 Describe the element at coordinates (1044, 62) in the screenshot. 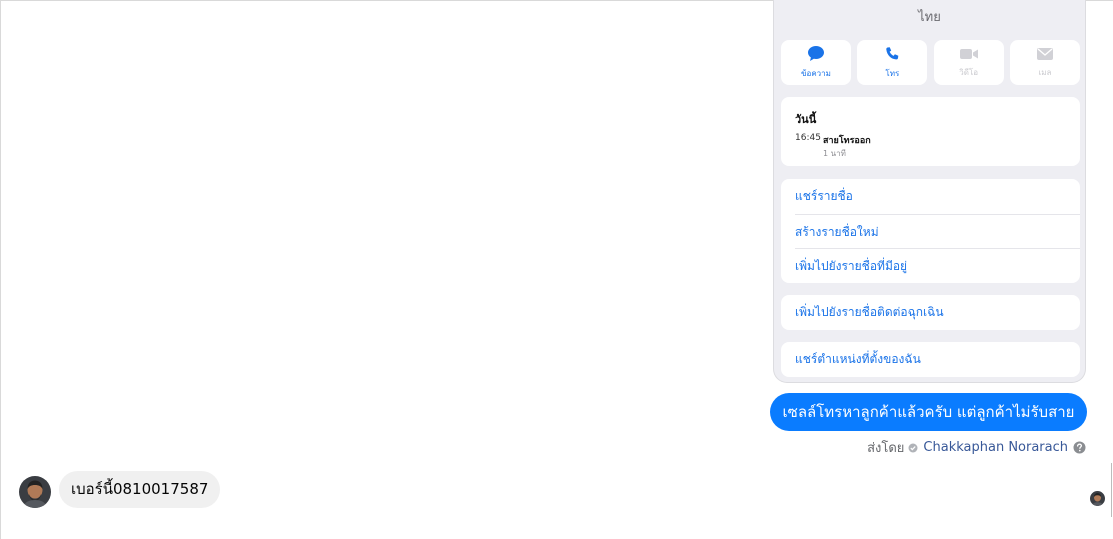

I see `action-mail: เมล` at that location.